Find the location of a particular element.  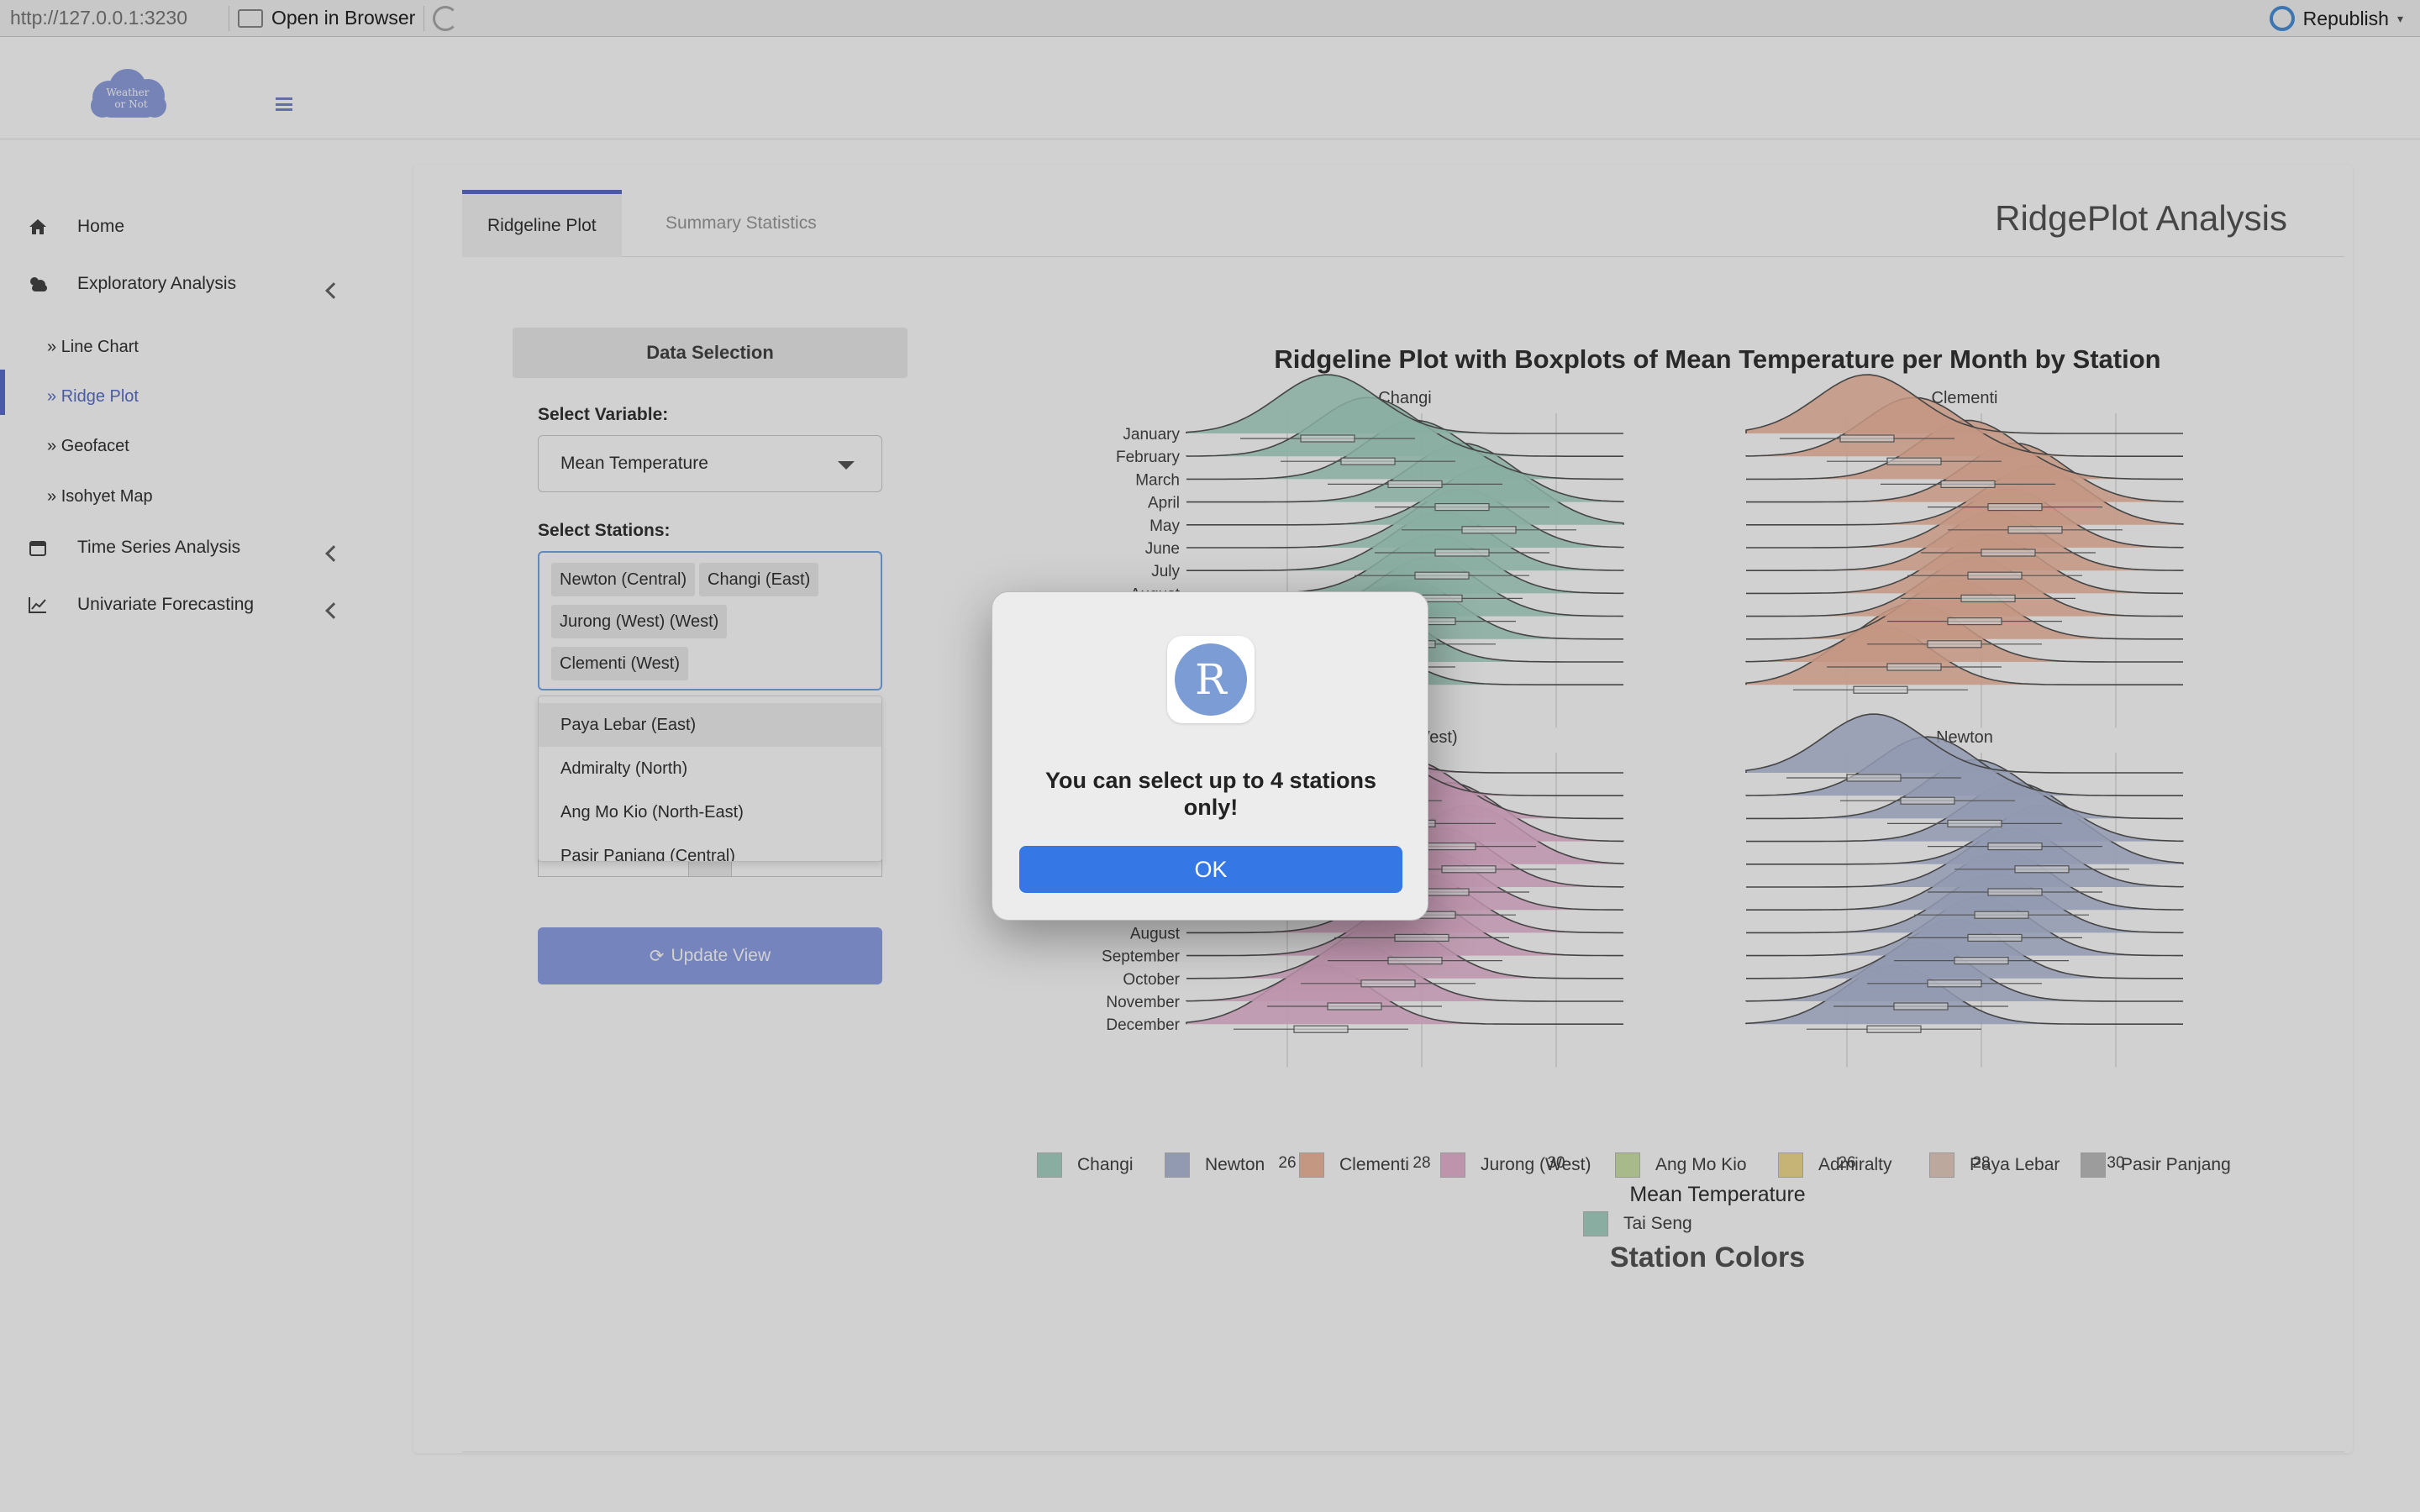

alert-message: You can select up to 4 stations only! is located at coordinates (1210, 794).